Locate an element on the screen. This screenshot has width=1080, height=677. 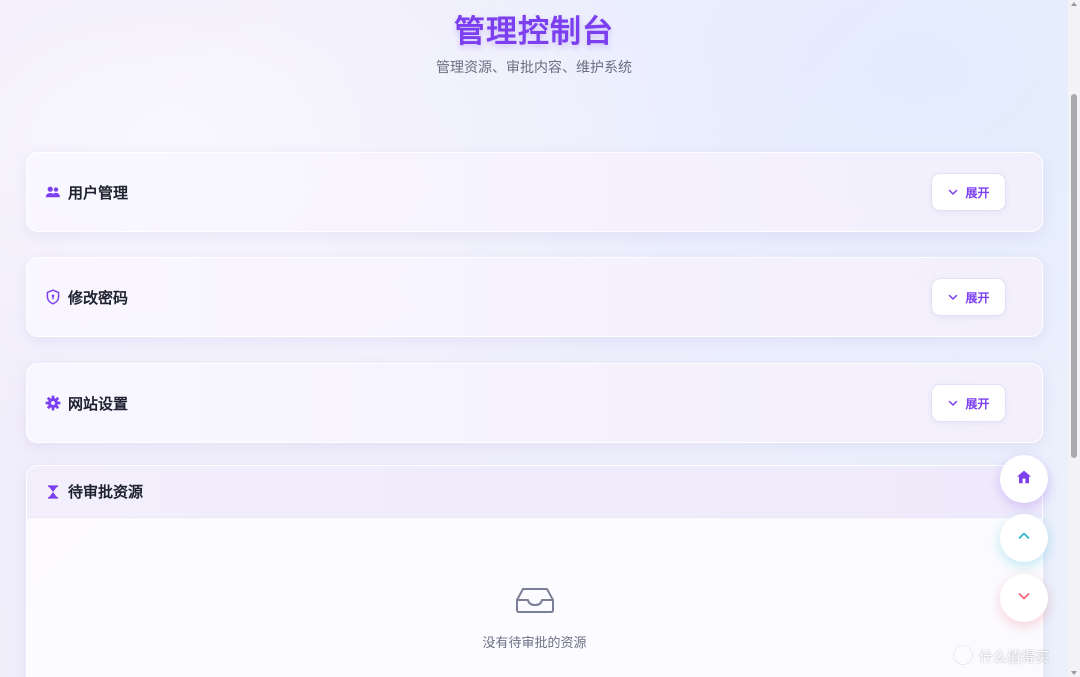
pending-header: 待审批资源 is located at coordinates (534, 492).